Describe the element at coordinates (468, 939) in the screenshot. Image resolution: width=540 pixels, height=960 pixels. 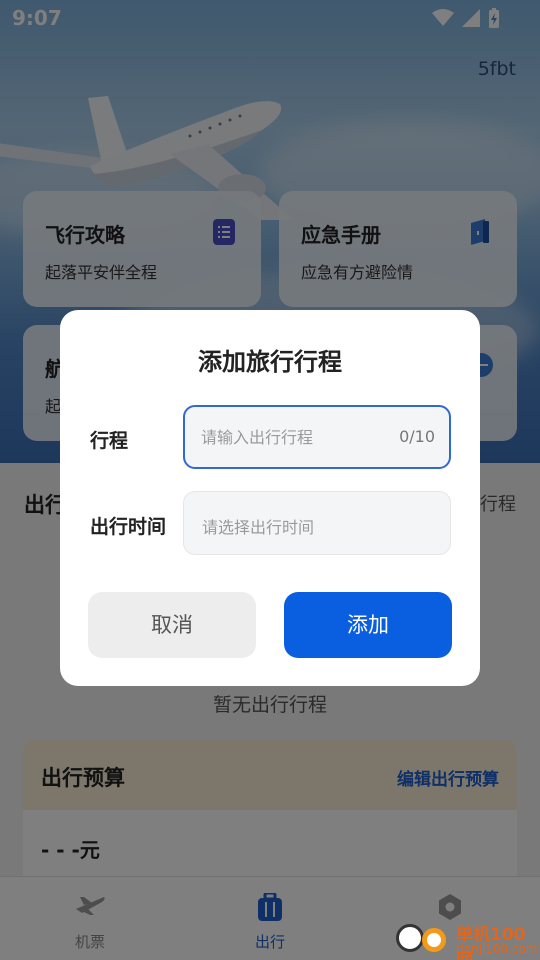
I see `site-watermark: 单机100网 danji100.com` at that location.